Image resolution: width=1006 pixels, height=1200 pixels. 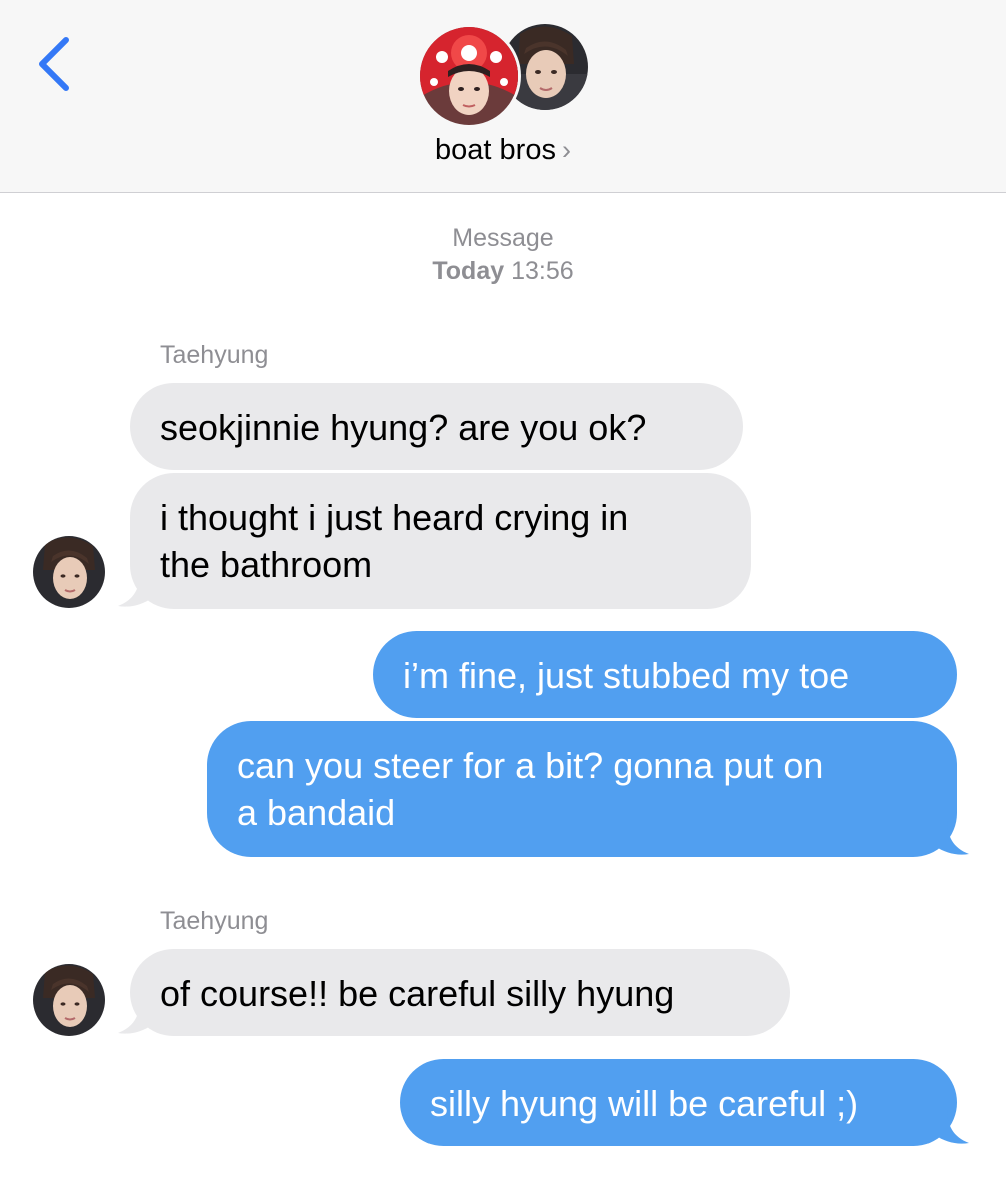 I want to click on message-text-line: can you steer for a bit? gonna put on, so click(x=530, y=765).